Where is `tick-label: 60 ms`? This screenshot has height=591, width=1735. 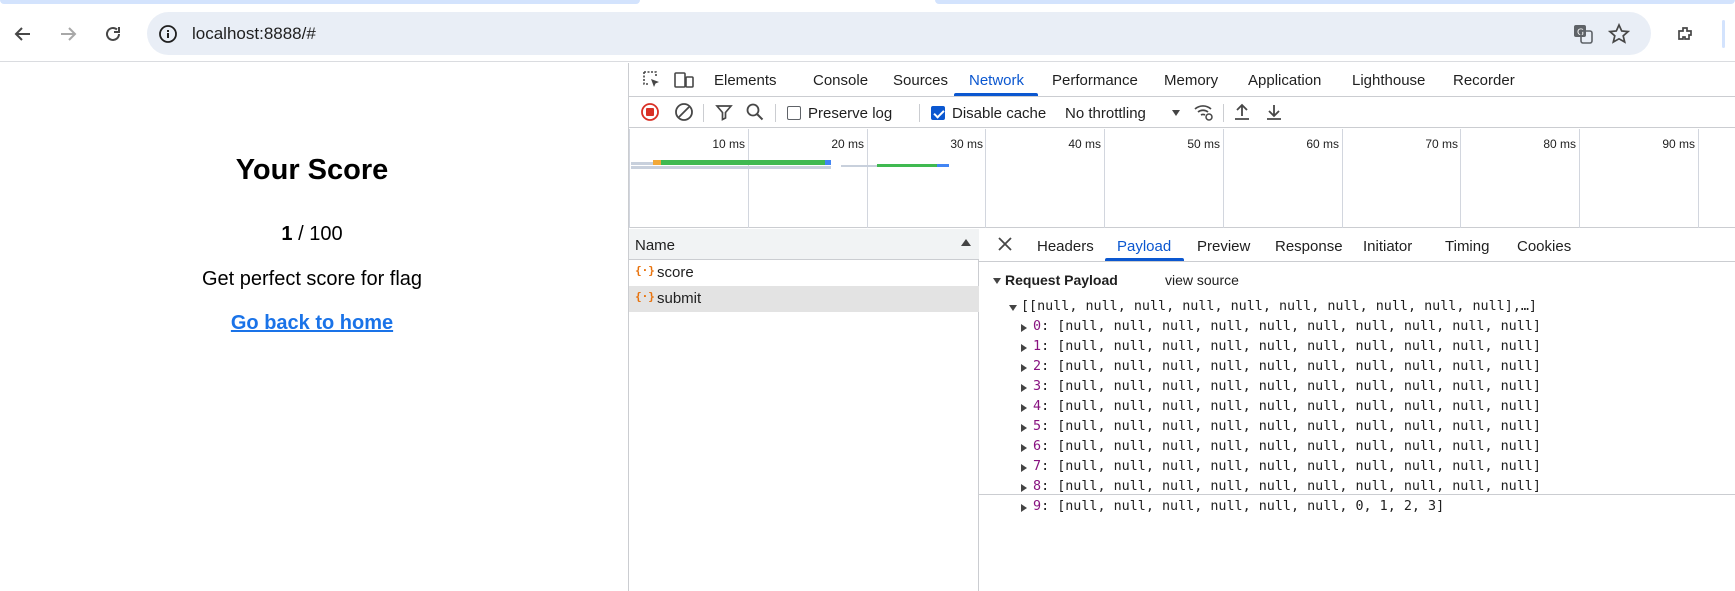 tick-label: 60 ms is located at coordinates (1322, 144).